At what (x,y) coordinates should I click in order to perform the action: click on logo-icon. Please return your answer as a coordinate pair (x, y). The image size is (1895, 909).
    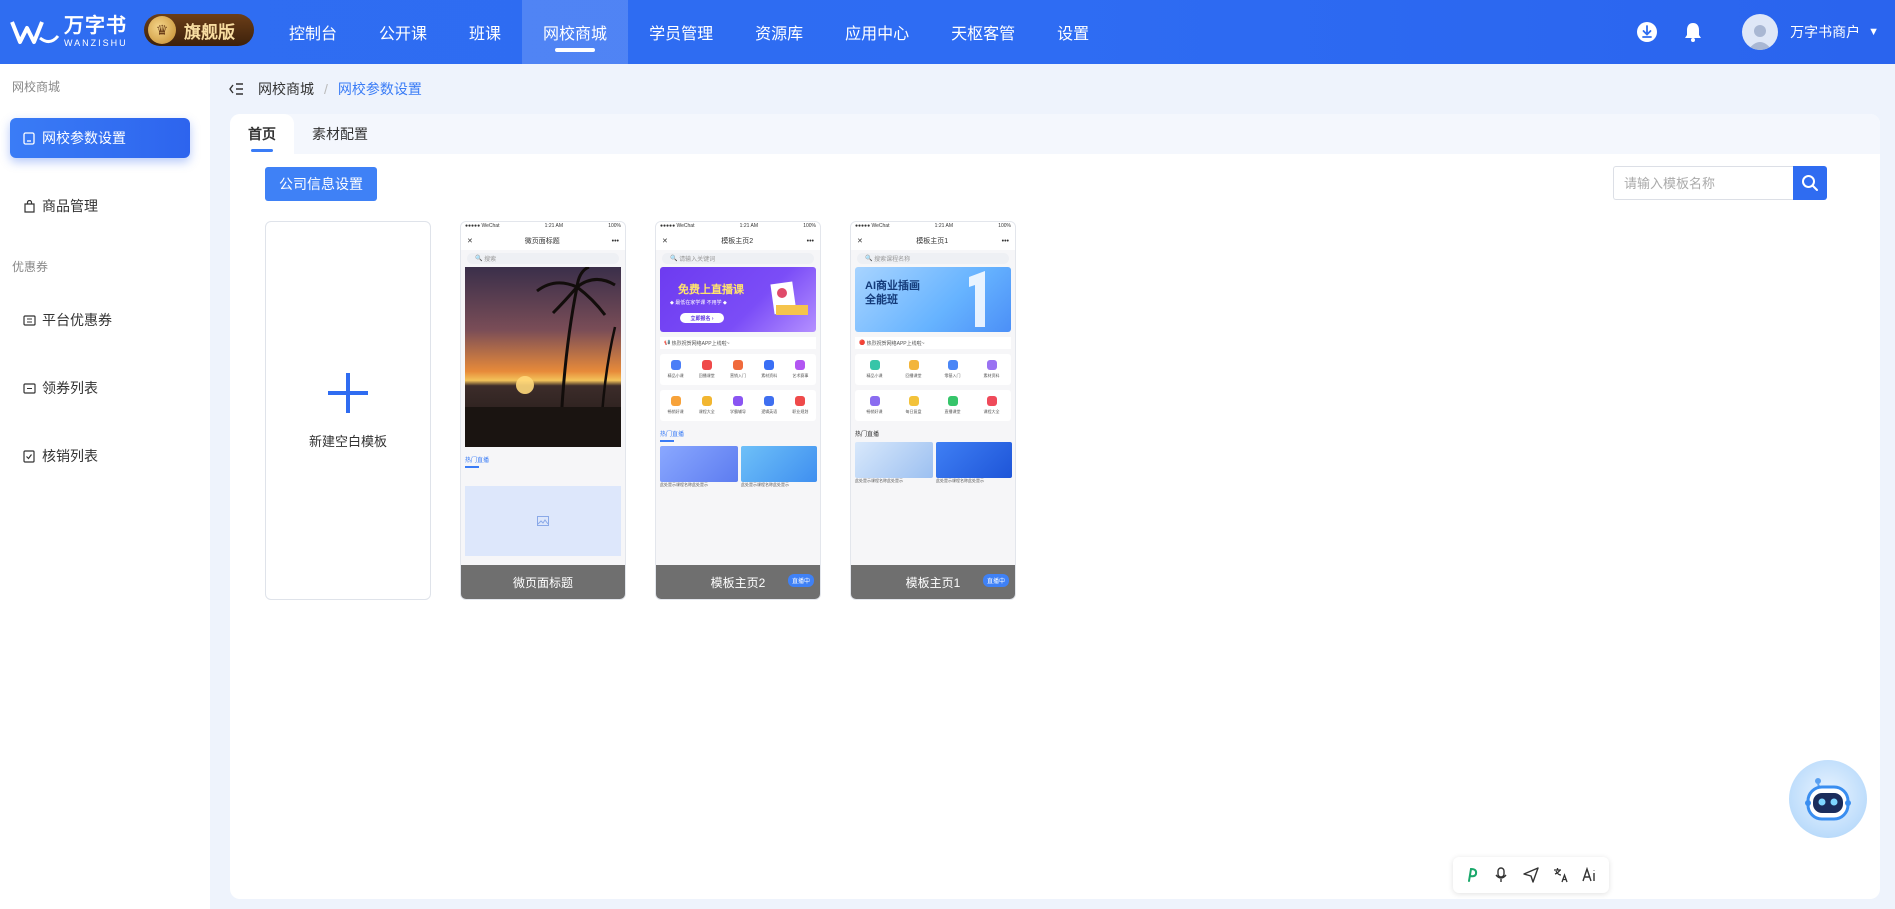
    Looking at the image, I should click on (35, 32).